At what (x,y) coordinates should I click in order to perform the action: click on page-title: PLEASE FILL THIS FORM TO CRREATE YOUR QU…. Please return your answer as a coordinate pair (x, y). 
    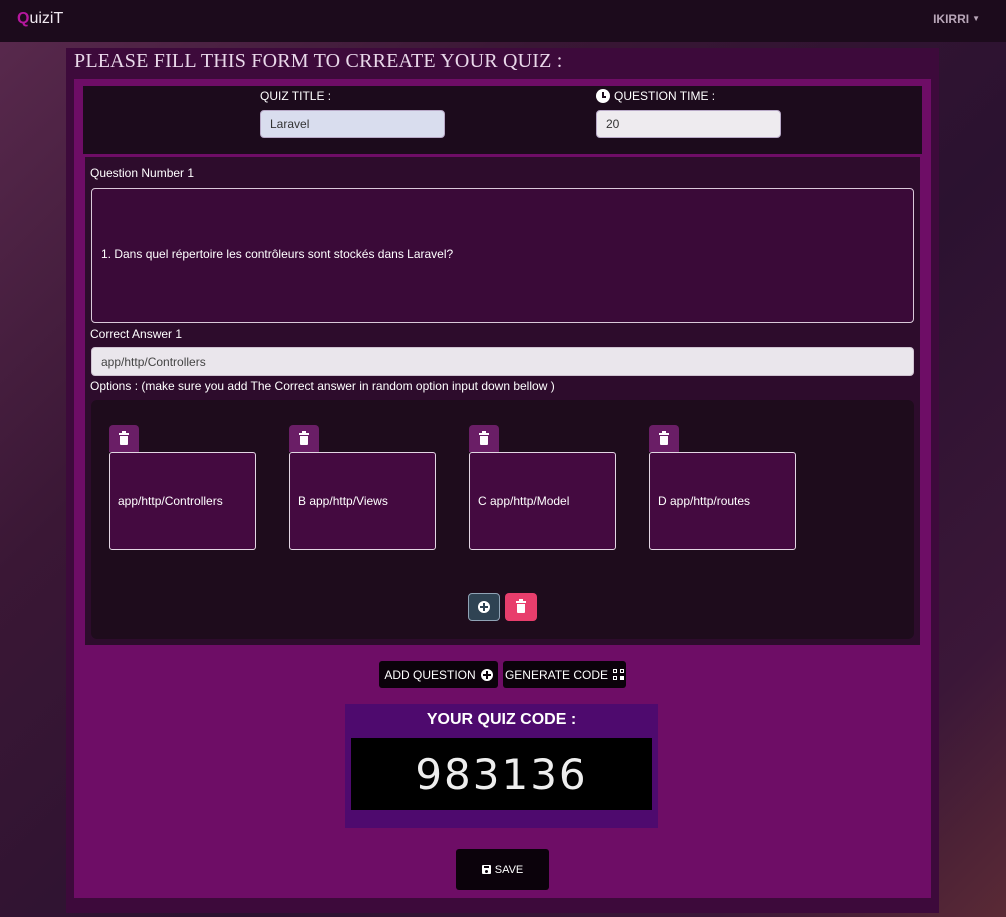
    Looking at the image, I should click on (318, 61).